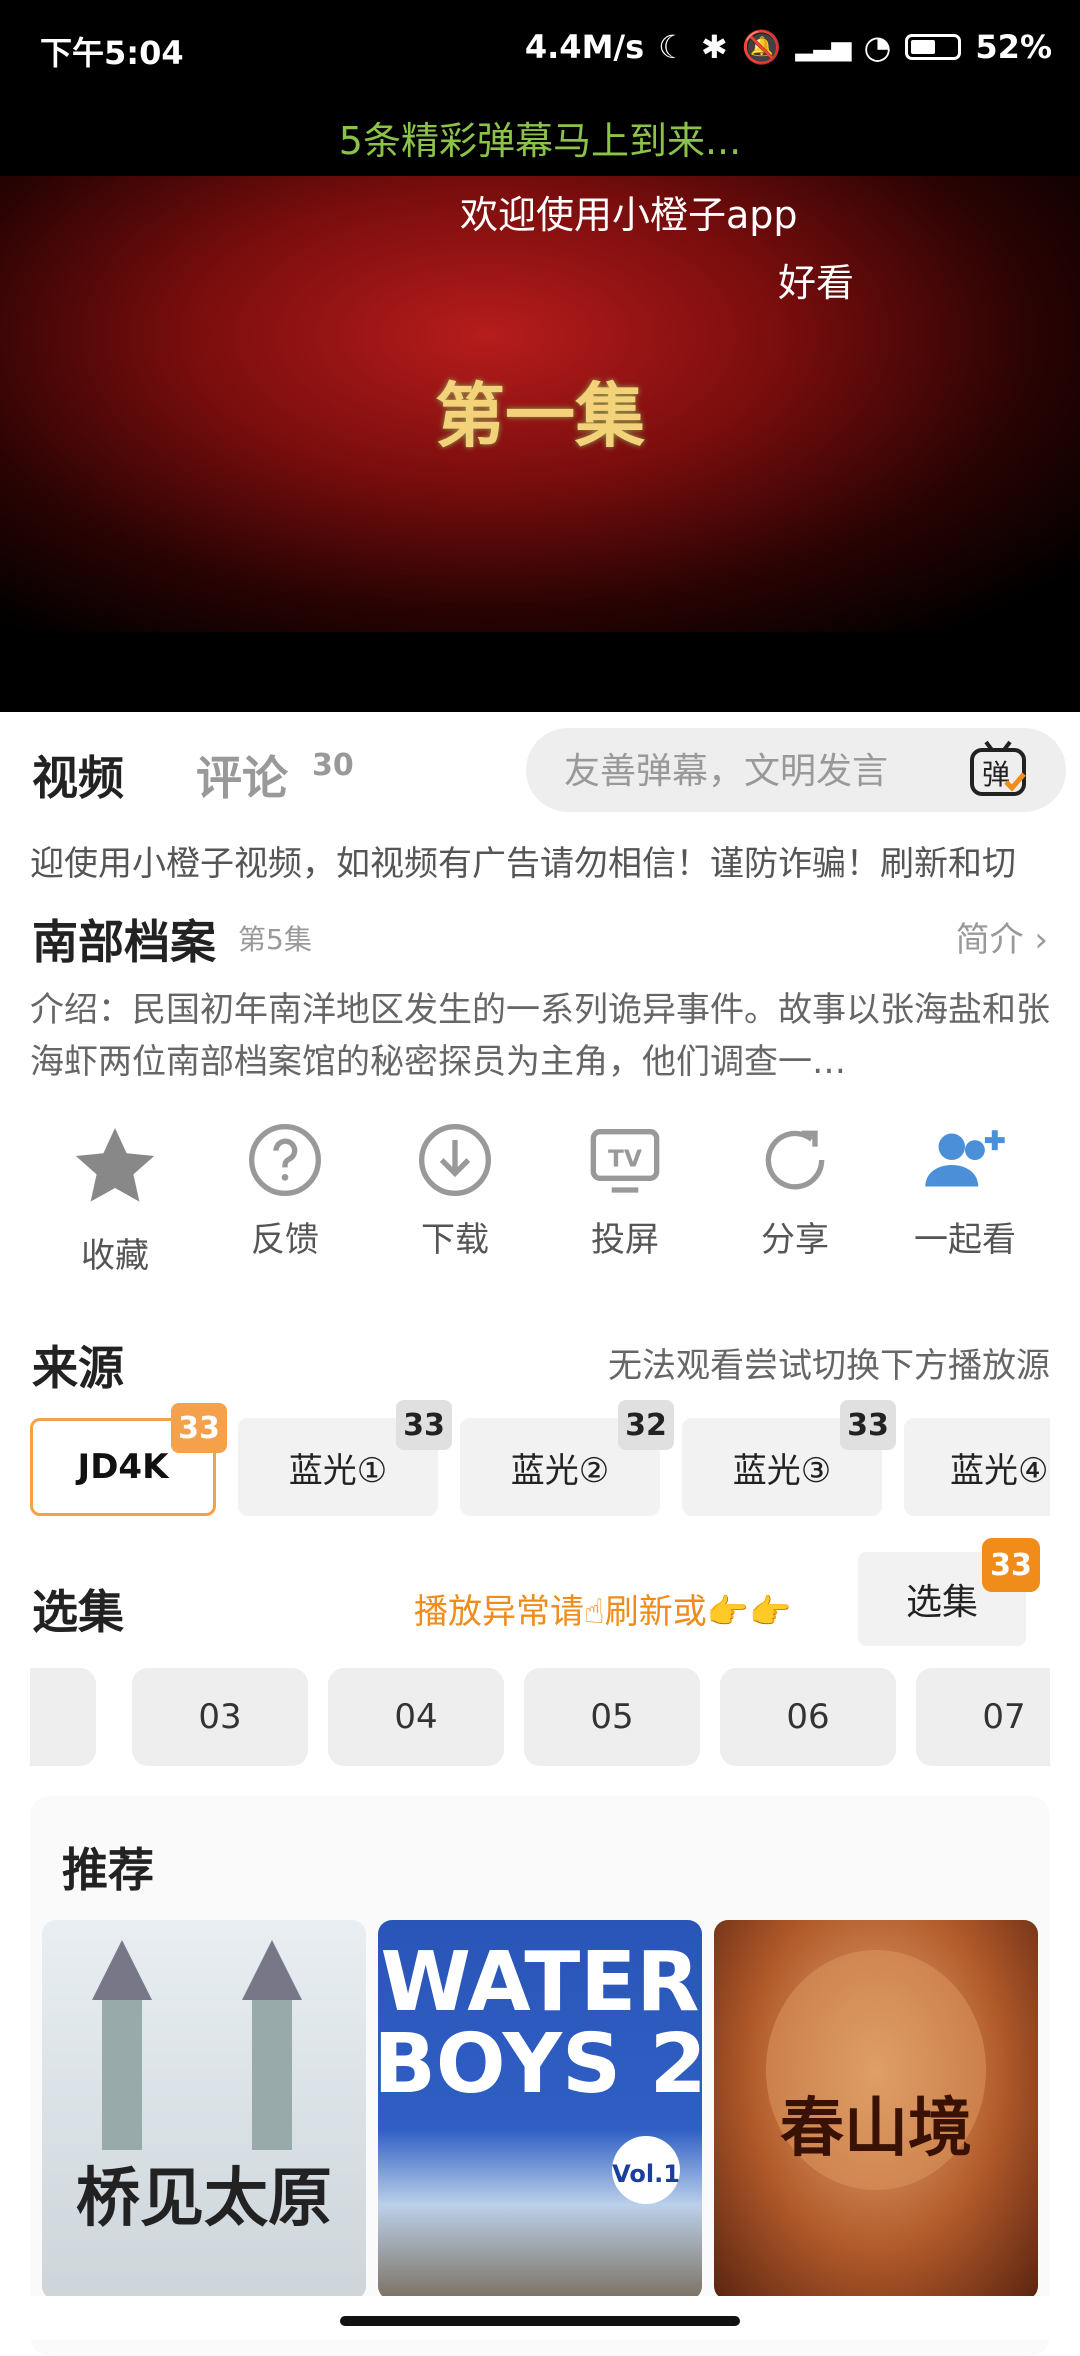 Image resolution: width=1080 pixels, height=2356 pixels. Describe the element at coordinates (629, 215) in the screenshot. I see `danmu-comment: 欢迎使用小橙子app` at that location.